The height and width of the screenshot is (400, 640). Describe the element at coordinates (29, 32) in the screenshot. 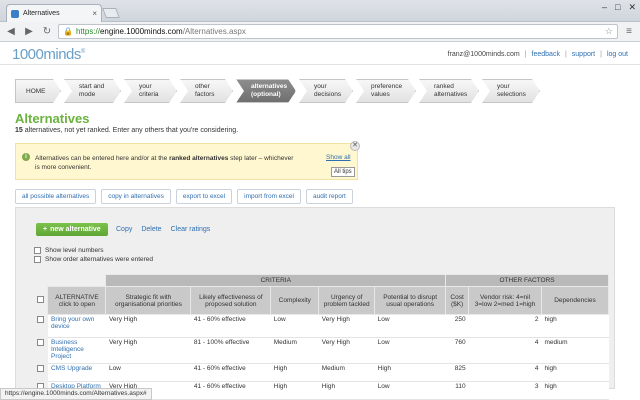

I see `forward-icon: ▶` at that location.